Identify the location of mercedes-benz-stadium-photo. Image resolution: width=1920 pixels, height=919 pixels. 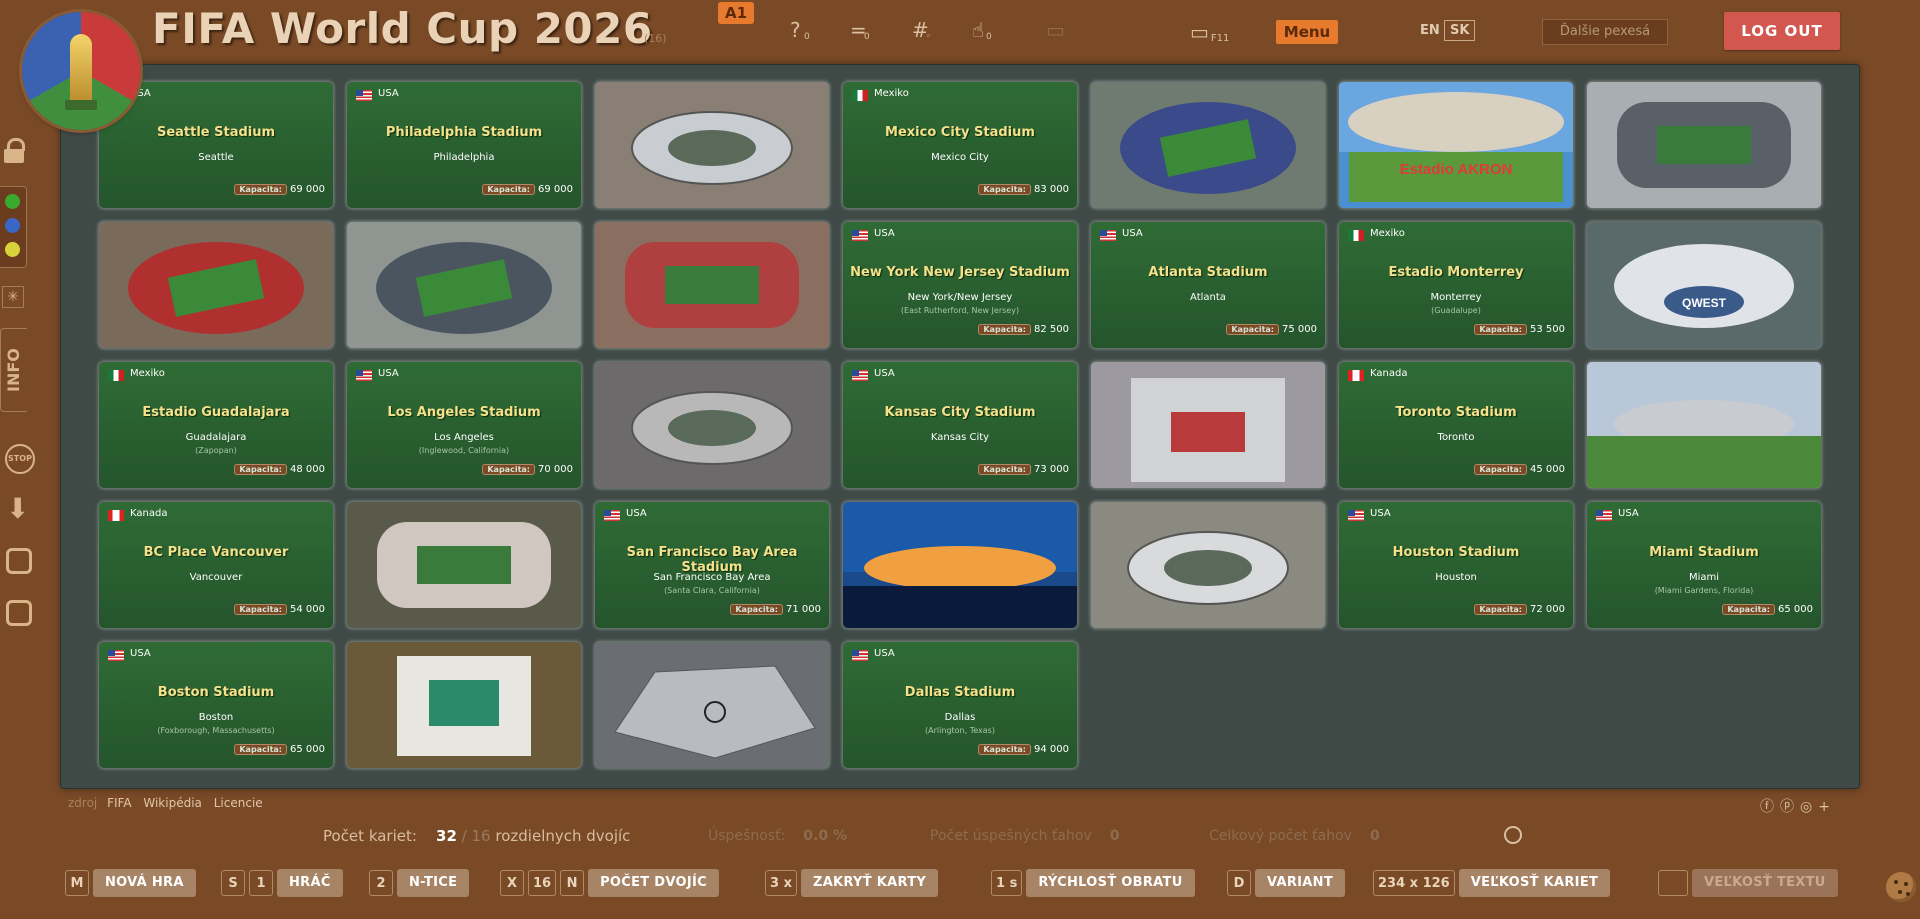
(712, 705).